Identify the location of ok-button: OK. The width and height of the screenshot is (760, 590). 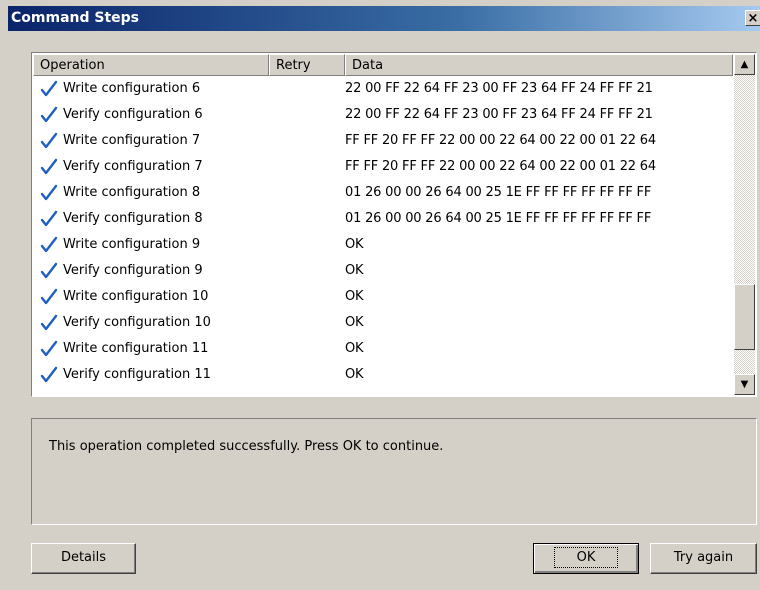
(586, 558).